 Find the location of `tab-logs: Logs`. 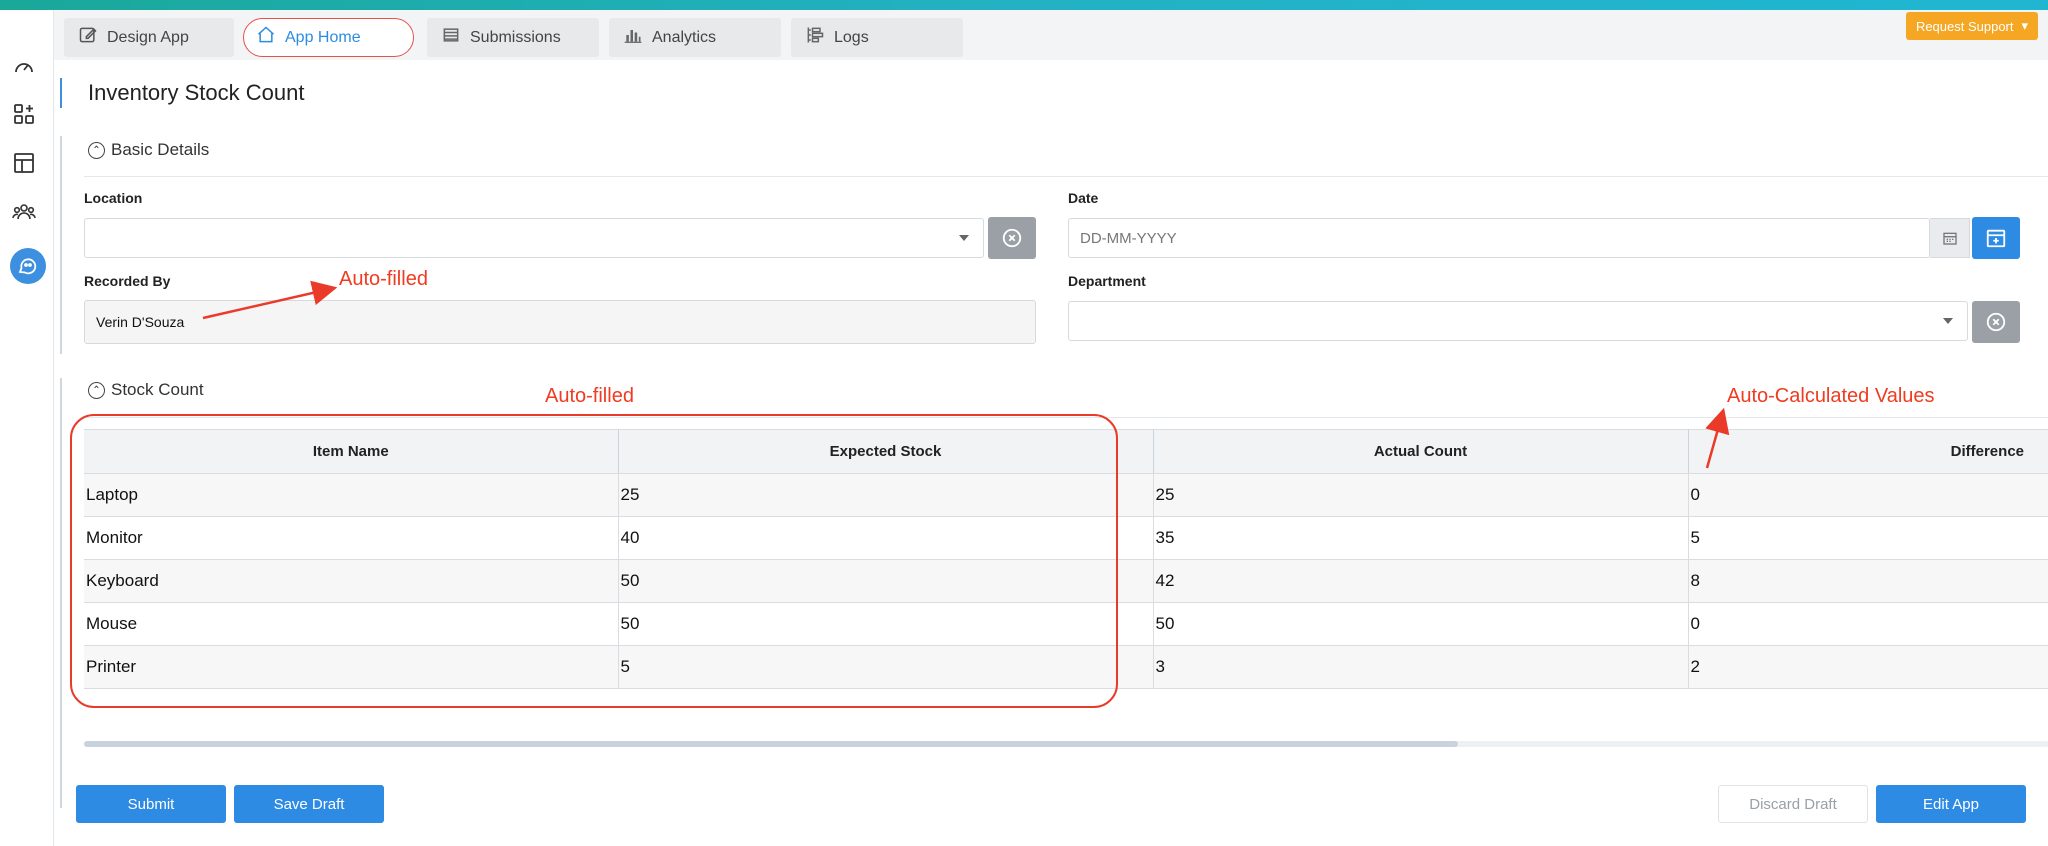

tab-logs: Logs is located at coordinates (877, 37).